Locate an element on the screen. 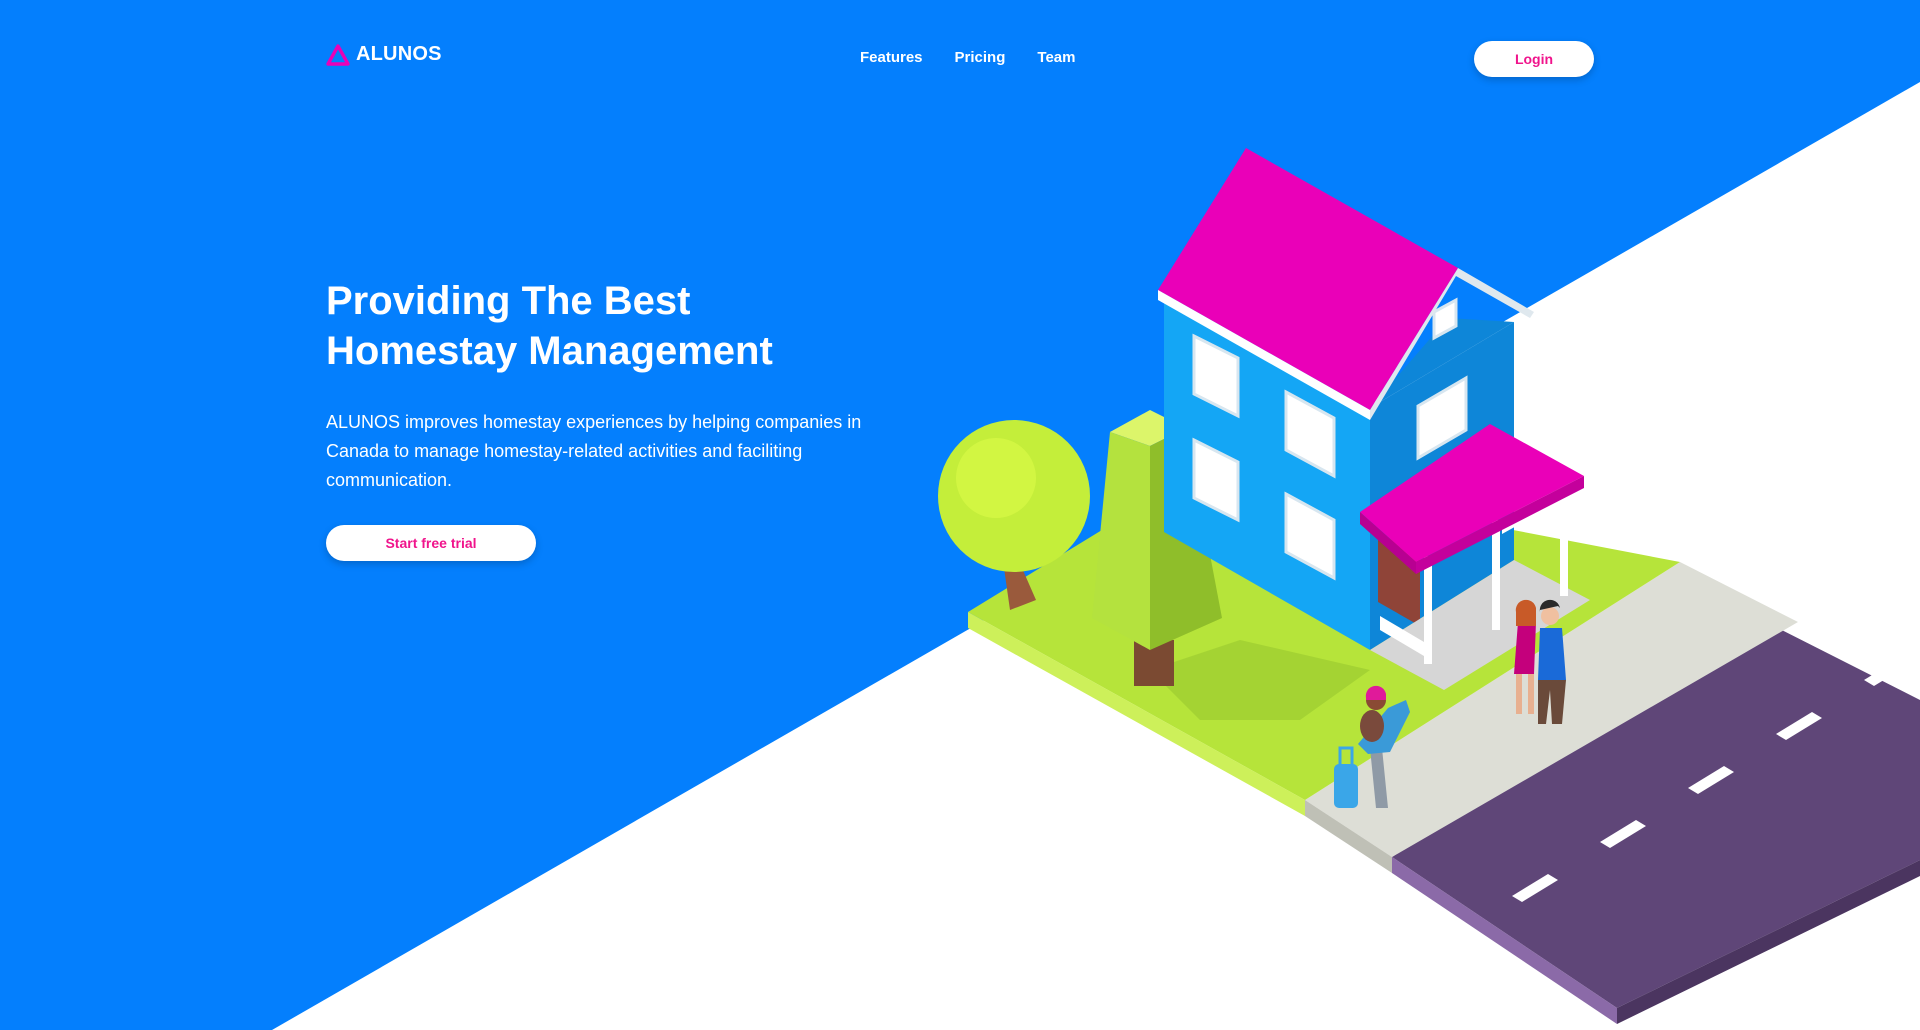 The height and width of the screenshot is (1030, 1920). start-free-trial-button: Start free trial is located at coordinates (431, 543).